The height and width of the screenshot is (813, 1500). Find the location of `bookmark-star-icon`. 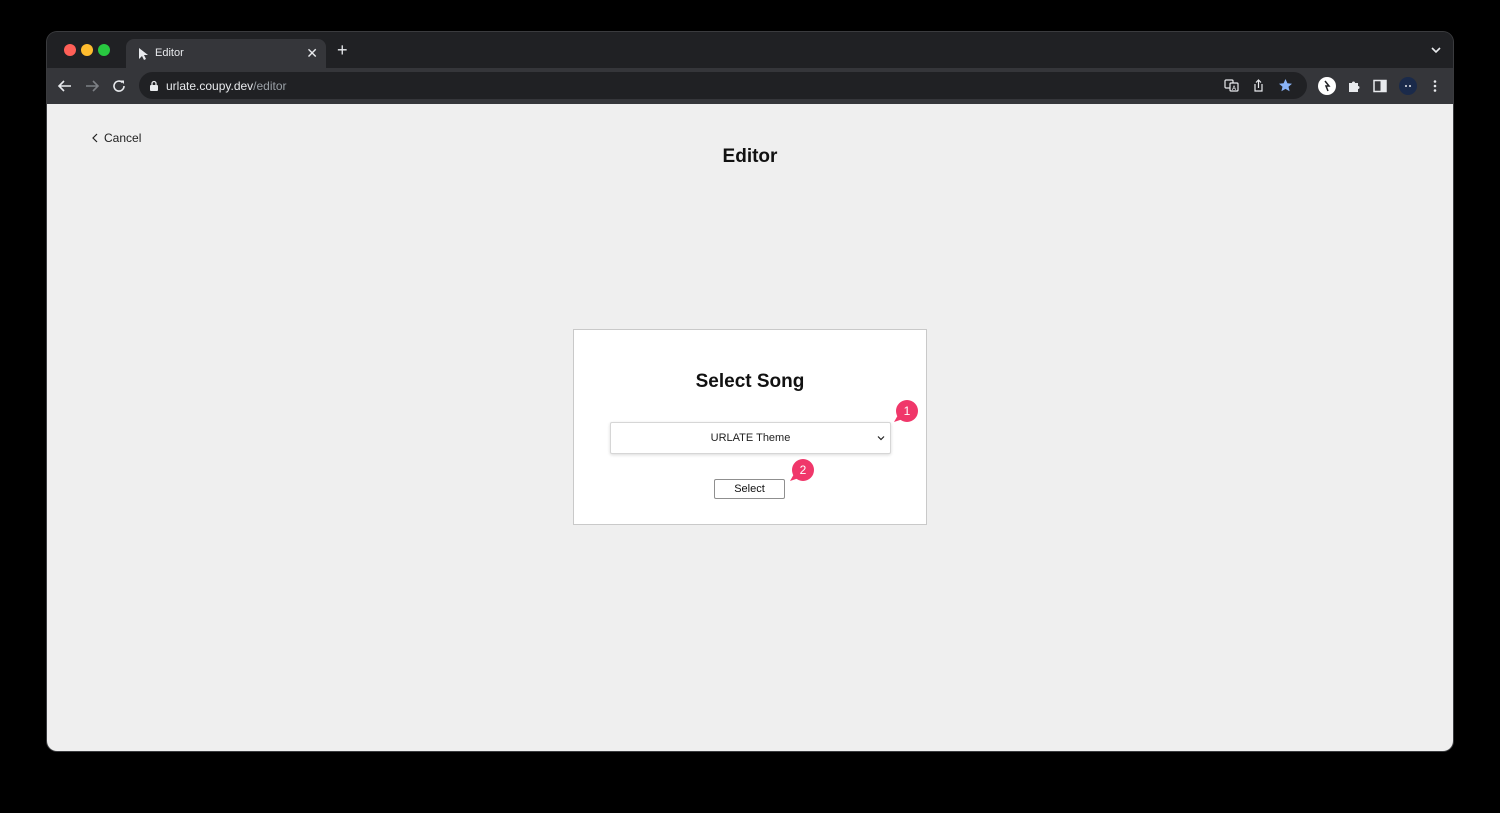

bookmark-star-icon is located at coordinates (1285, 85).